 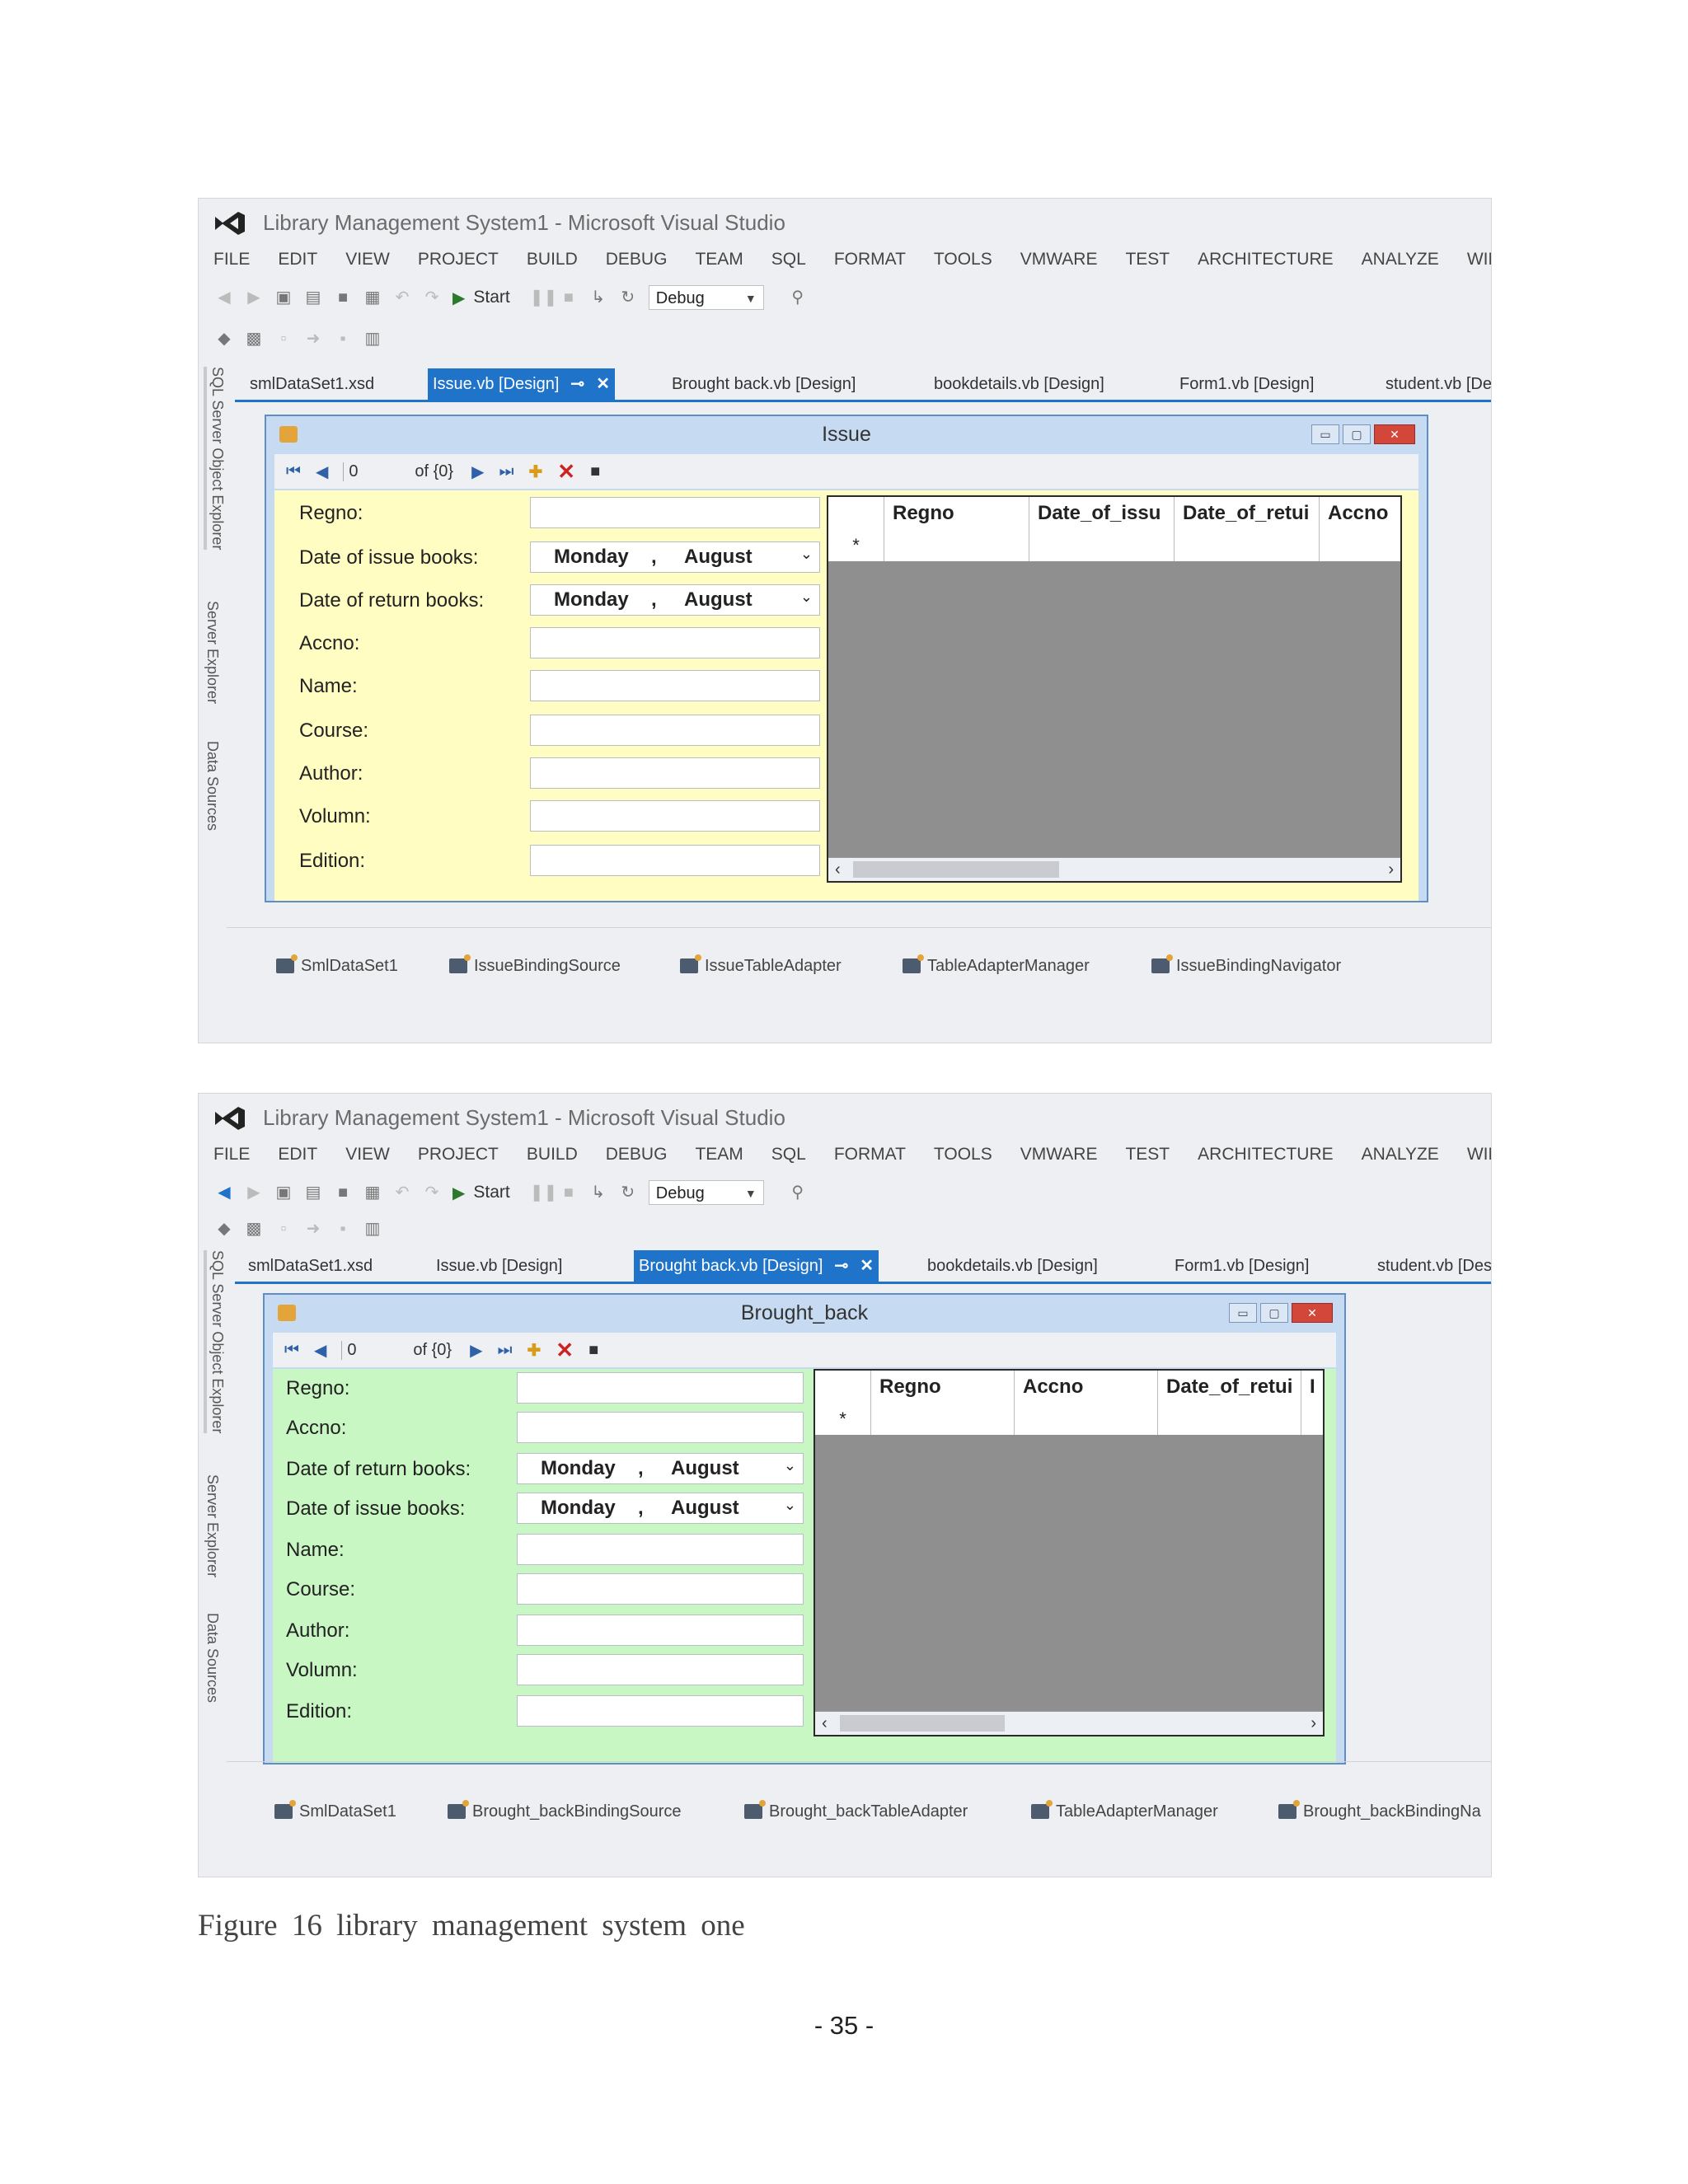 What do you see at coordinates (565, 1811) in the screenshot?
I see `component-brought-back-binding-source: Brought_backBindingSource` at bounding box center [565, 1811].